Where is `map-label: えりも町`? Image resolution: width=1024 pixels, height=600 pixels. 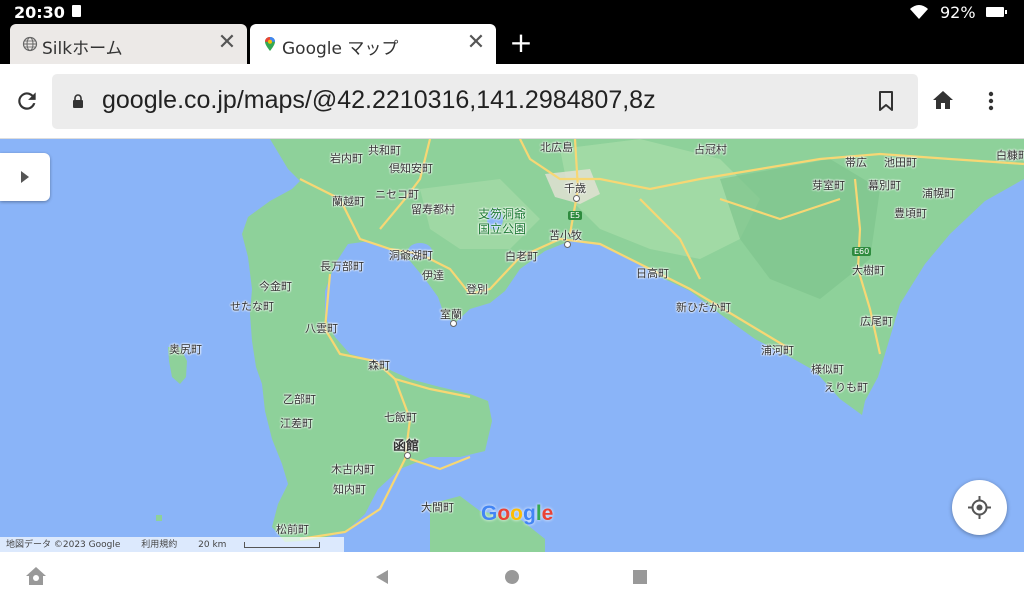
map-label: えりも町 is located at coordinates (846, 387).